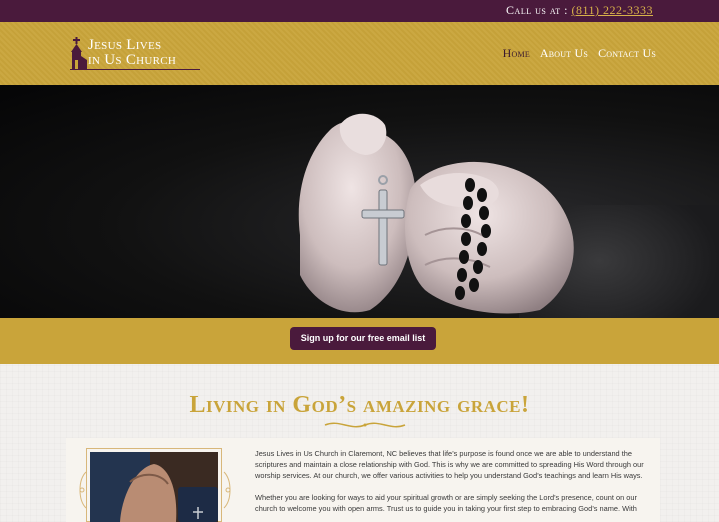 The height and width of the screenshot is (522, 719). Describe the element at coordinates (359, 11) in the screenshot. I see `top-bar: Call us at : (811) 222-3333` at that location.